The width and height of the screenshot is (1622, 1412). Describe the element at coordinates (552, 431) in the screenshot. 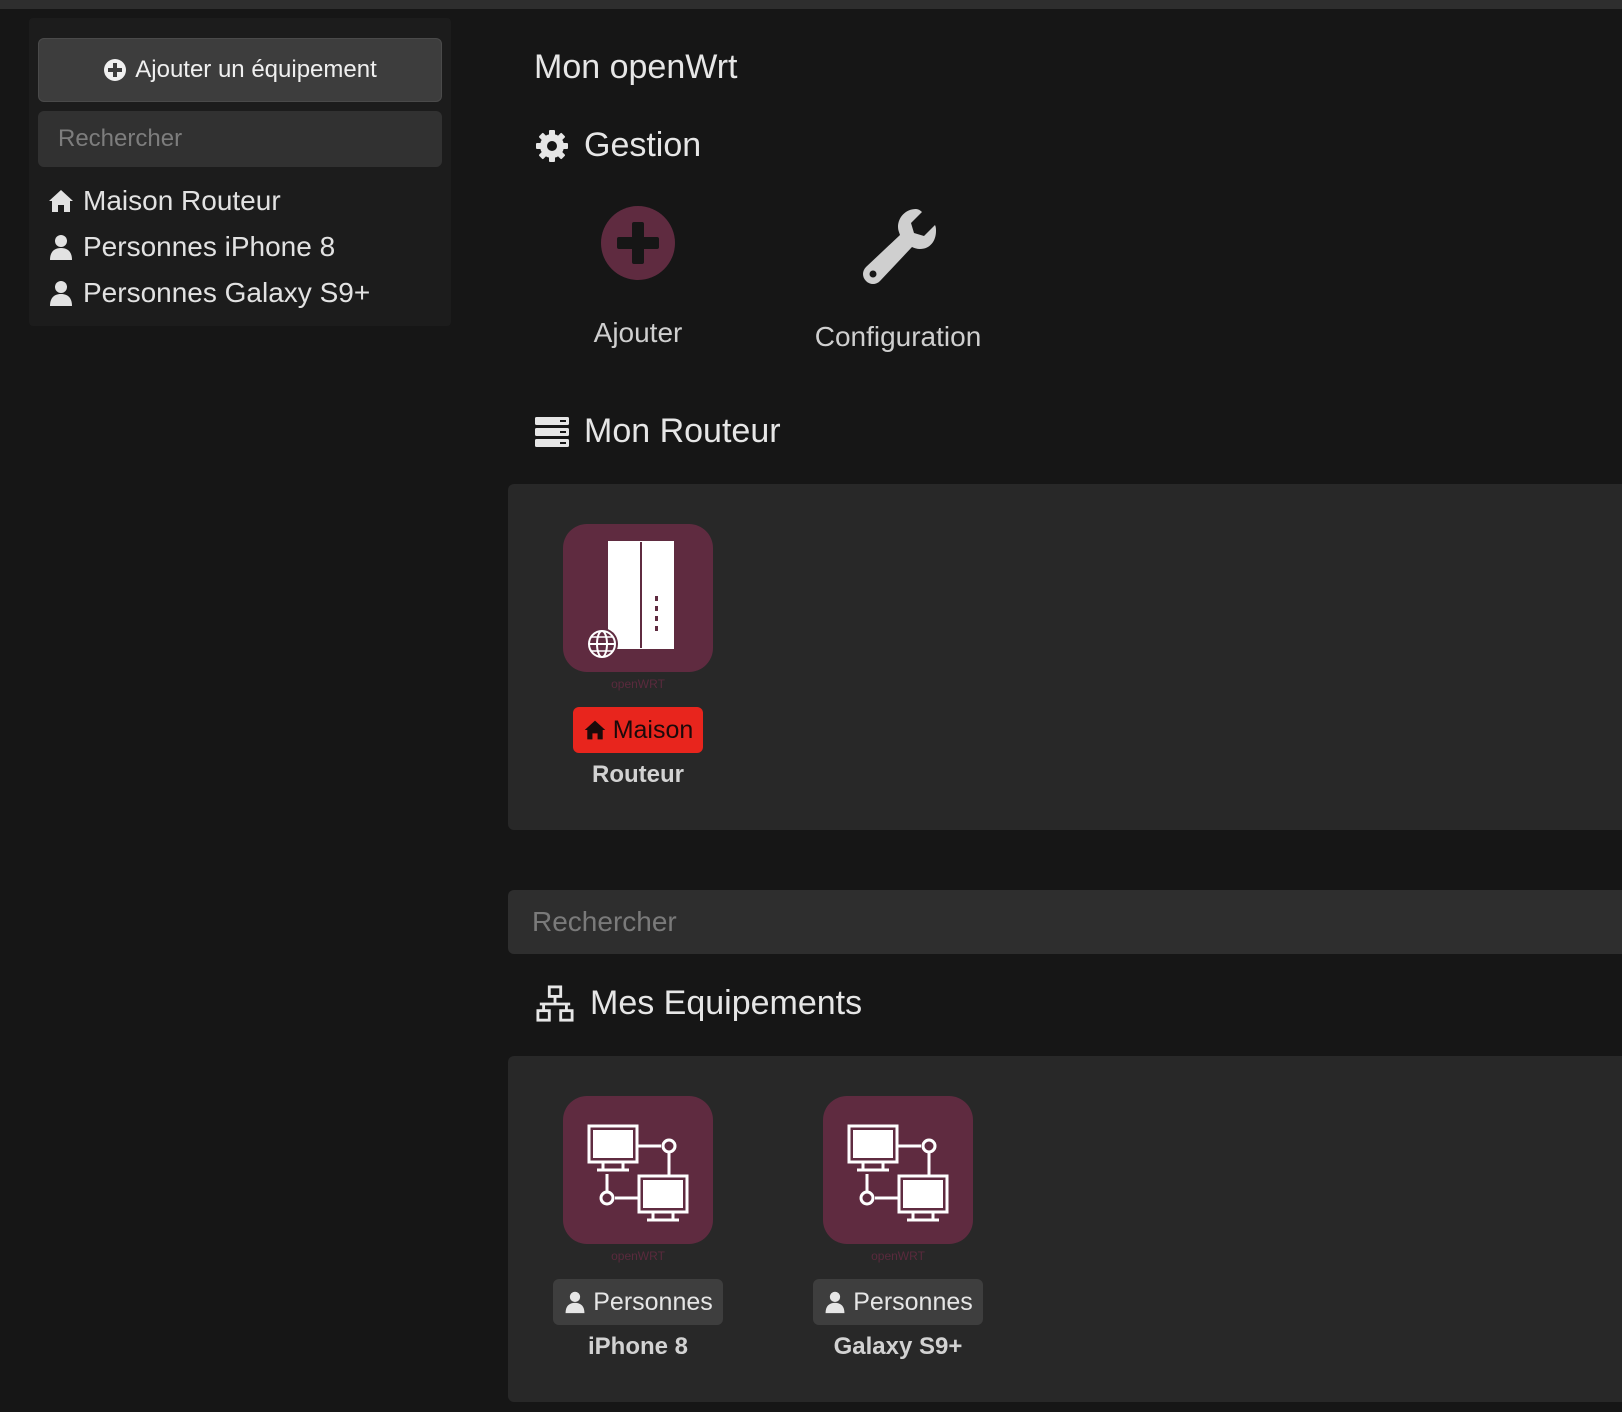

I see `server-icon` at that location.